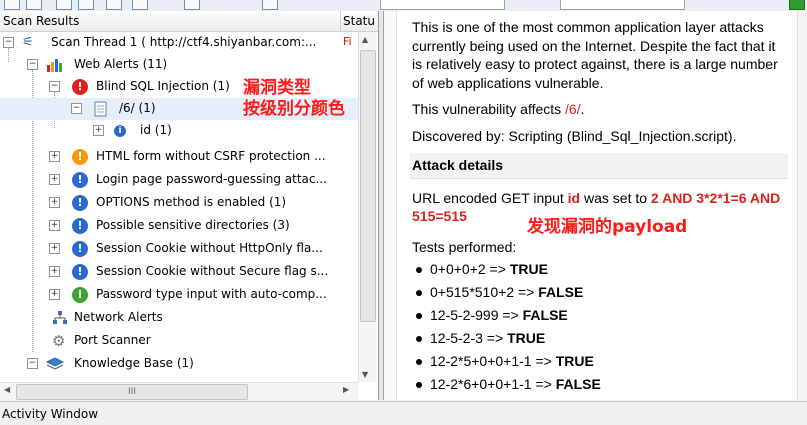 The height and width of the screenshot is (425, 807). Describe the element at coordinates (191, 202) in the screenshot. I see `tree-item-label: OPTIONS method is enabled (1)` at that location.